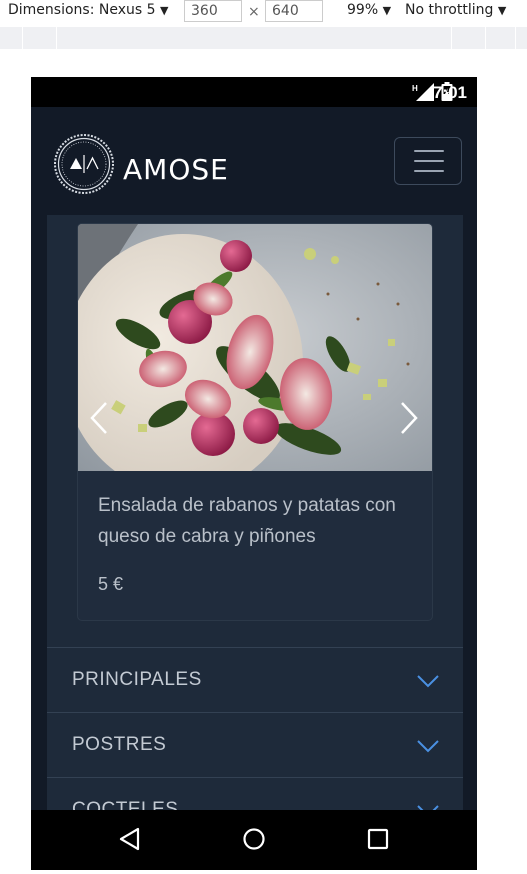 The width and height of the screenshot is (527, 874). Describe the element at coordinates (255, 793) in the screenshot. I see `section-cocteles: COCTELES` at that location.